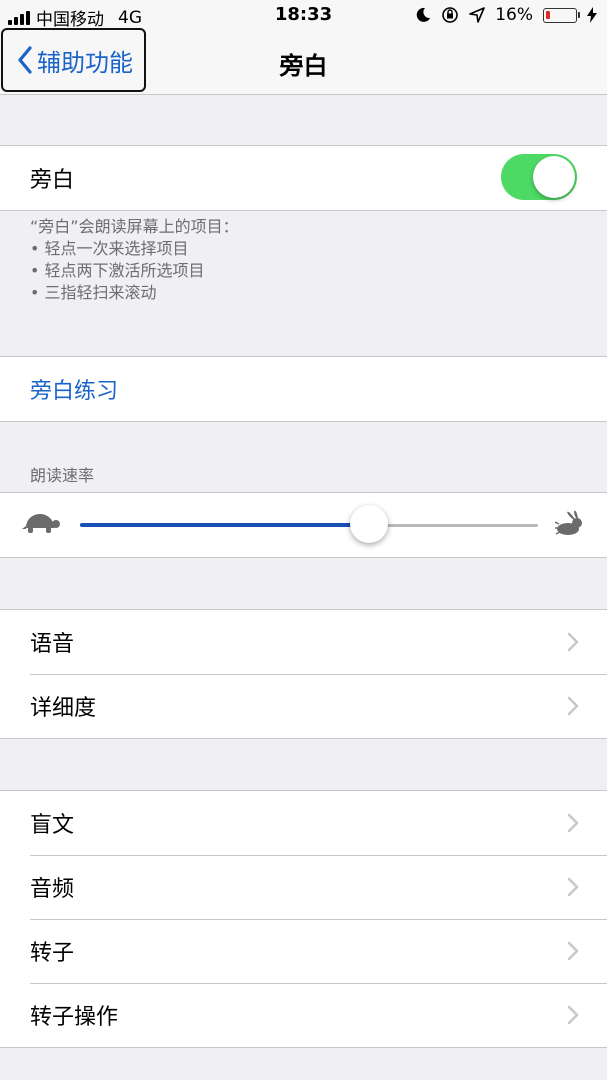 Image resolution: width=607 pixels, height=1080 pixels. I want to click on orientation-lock-icon, so click(450, 15).